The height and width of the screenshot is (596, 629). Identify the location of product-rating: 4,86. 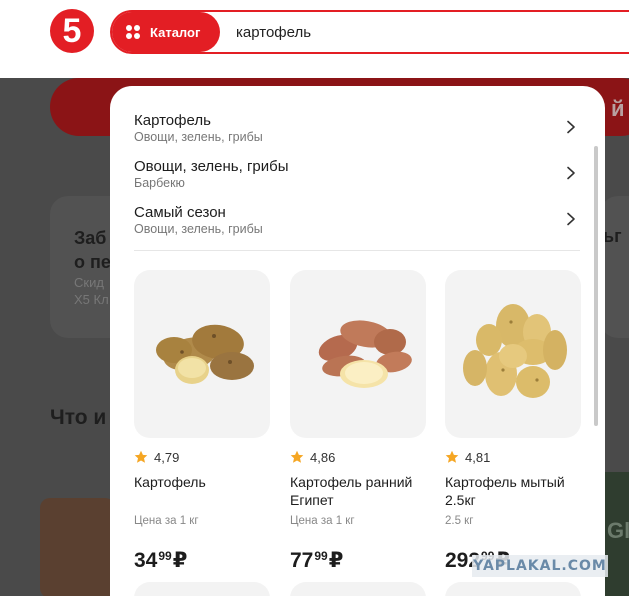
(312, 457).